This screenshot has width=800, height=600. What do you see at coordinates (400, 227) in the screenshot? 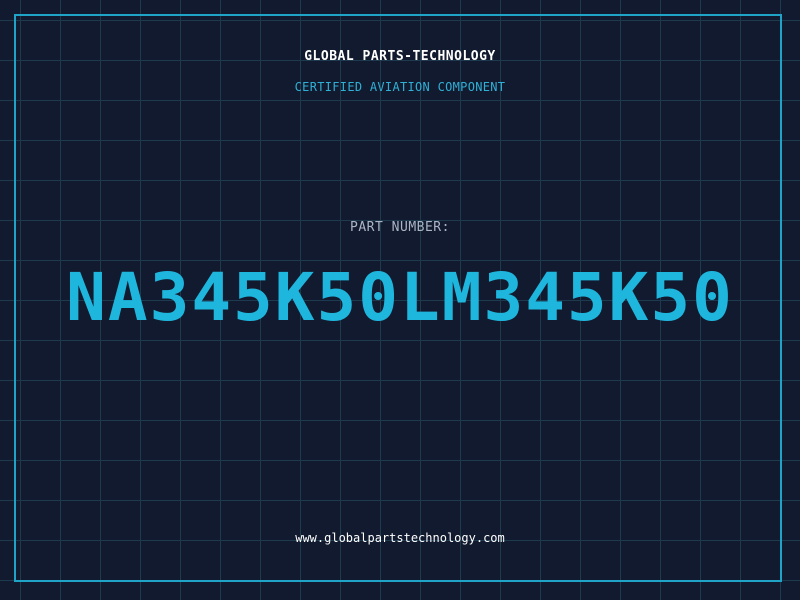
I see `part-number-label: PART NUMBER:` at bounding box center [400, 227].